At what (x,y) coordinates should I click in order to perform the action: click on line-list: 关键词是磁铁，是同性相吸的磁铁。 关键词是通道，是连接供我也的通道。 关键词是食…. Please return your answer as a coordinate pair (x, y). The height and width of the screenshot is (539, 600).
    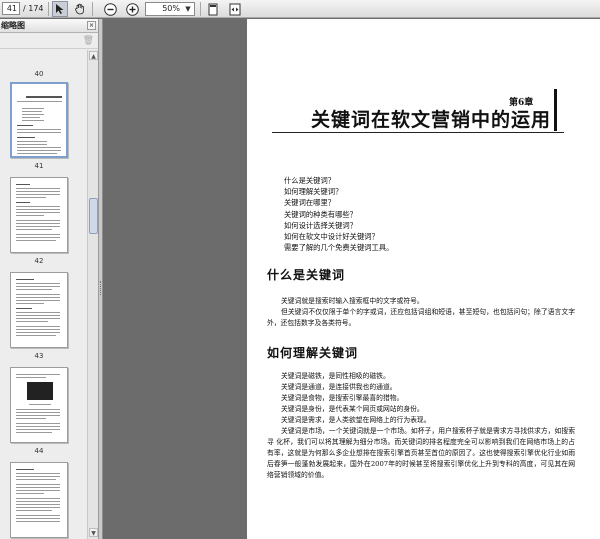
    Looking at the image, I should click on (421, 398).